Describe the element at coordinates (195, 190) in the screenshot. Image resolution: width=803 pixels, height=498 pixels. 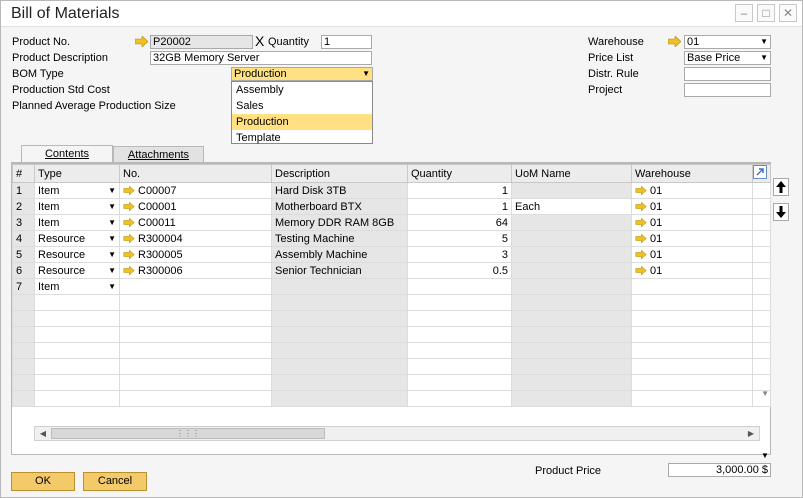
I see `no-cell: C00007` at that location.